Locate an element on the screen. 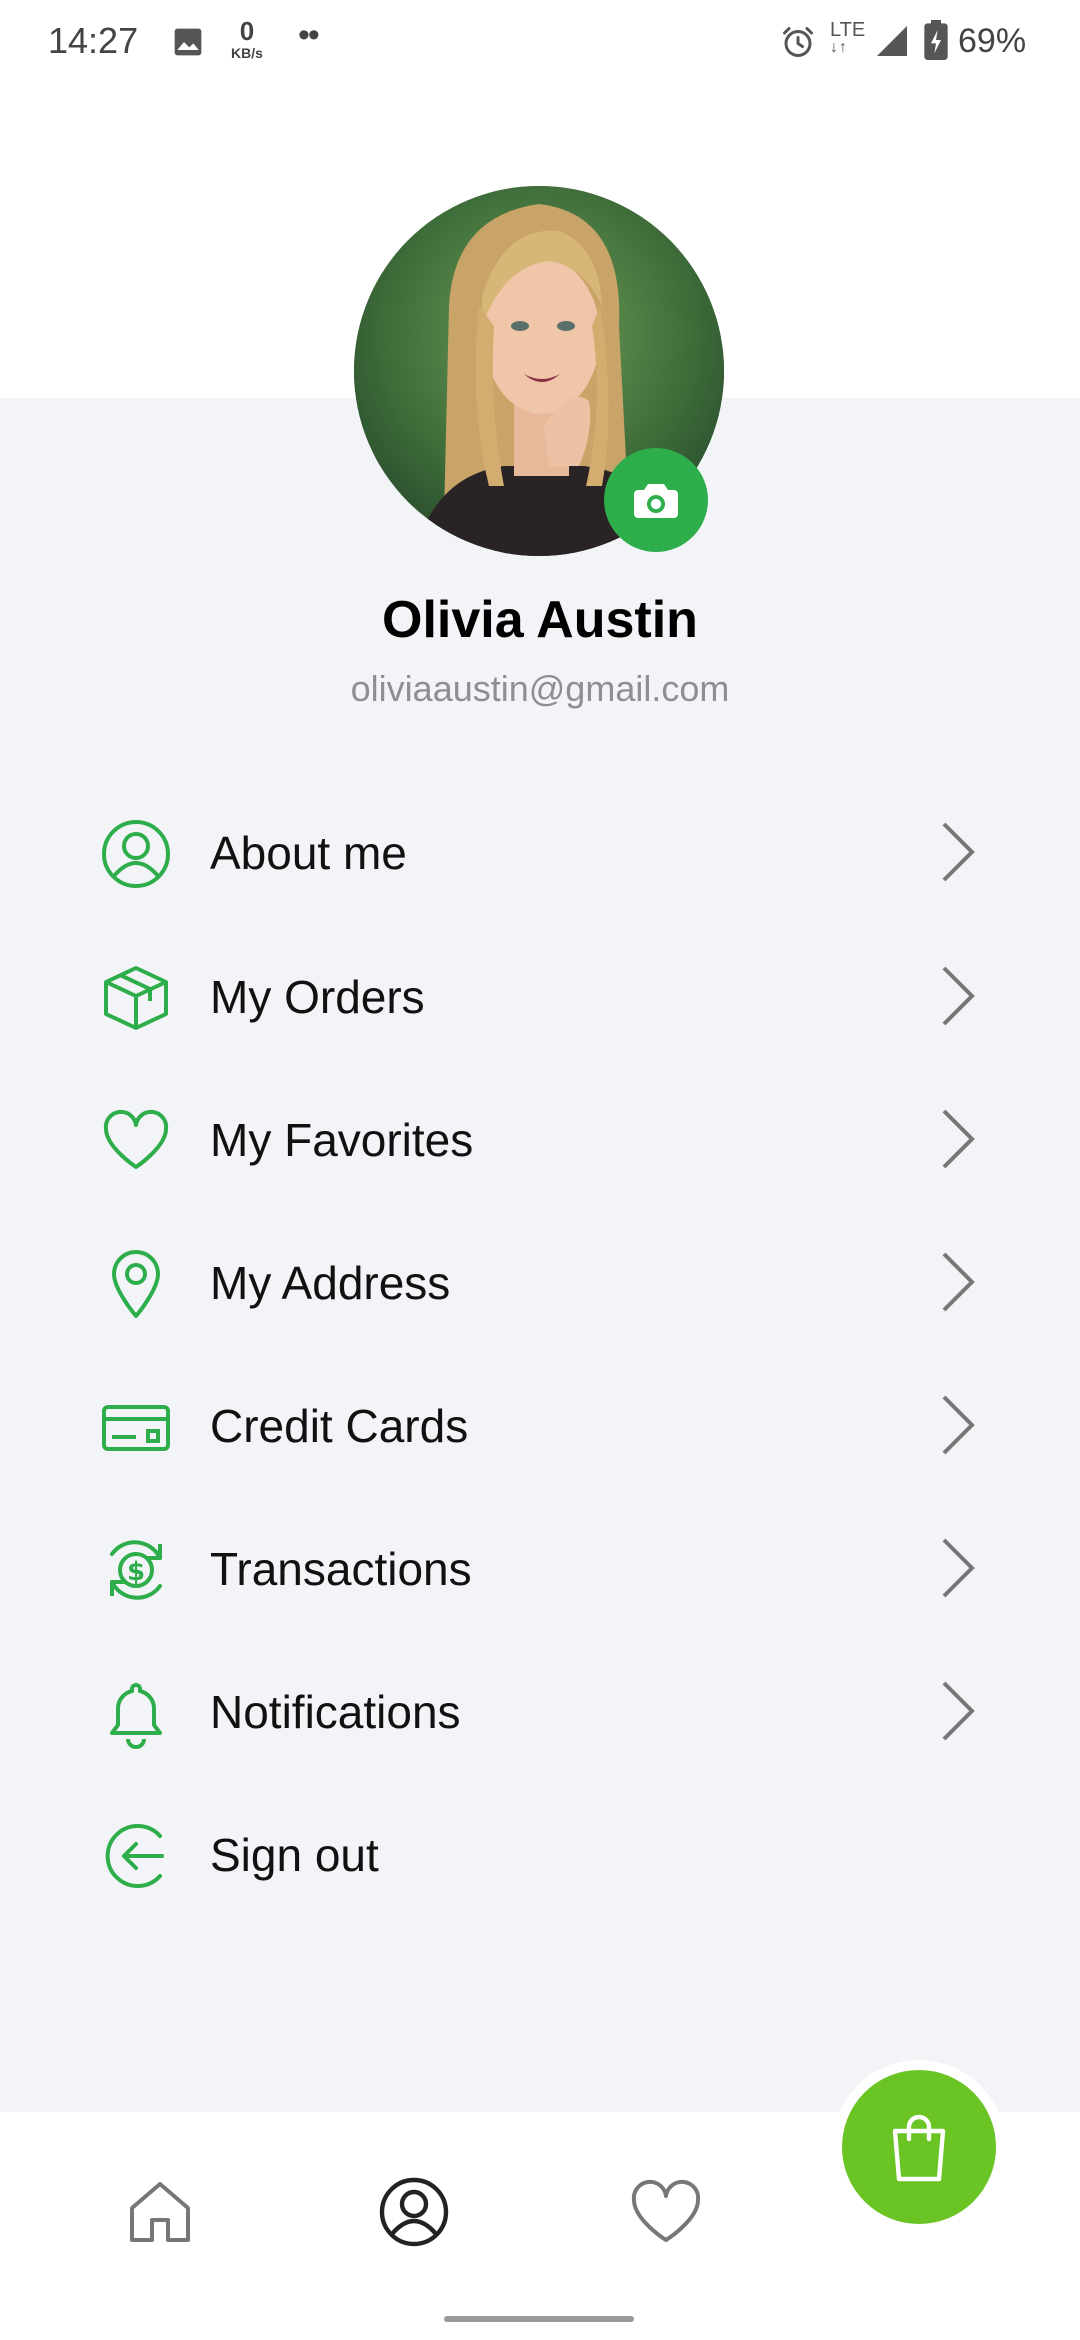 This screenshot has width=1080, height=2340. menu-item-my-favorites: My Favorites is located at coordinates (540, 1137).